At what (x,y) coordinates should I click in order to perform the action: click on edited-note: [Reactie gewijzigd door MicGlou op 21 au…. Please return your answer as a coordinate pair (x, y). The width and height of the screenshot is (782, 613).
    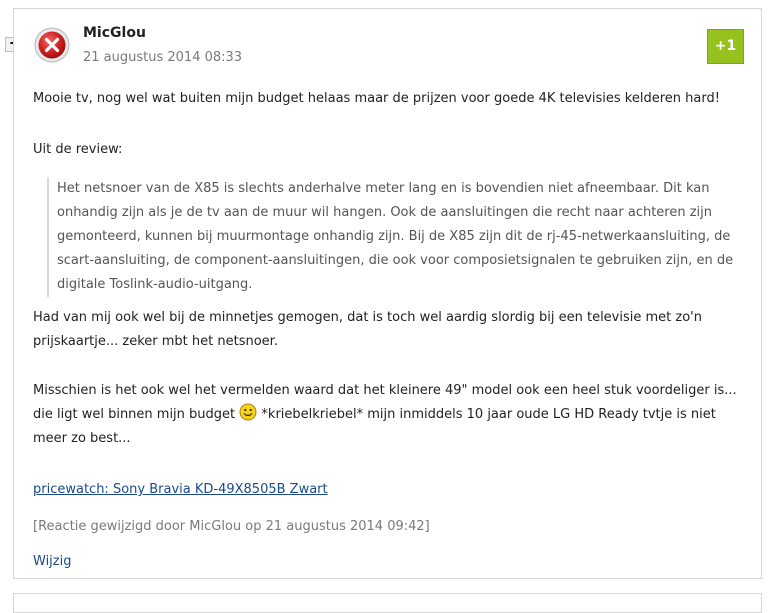
    Looking at the image, I should click on (231, 526).